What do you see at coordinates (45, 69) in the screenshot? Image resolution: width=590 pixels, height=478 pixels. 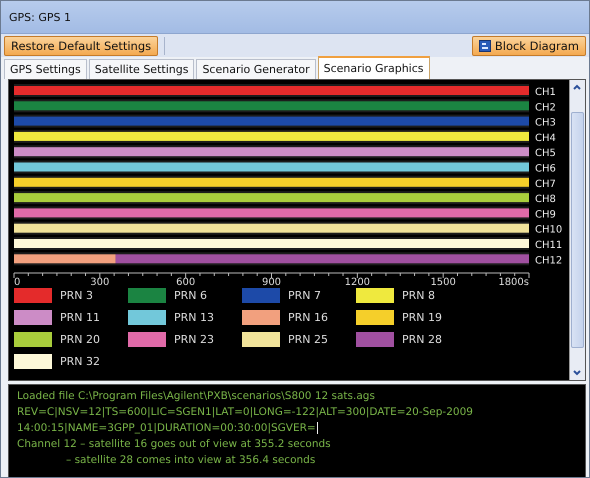 I see `tab: GPS Settings` at bounding box center [45, 69].